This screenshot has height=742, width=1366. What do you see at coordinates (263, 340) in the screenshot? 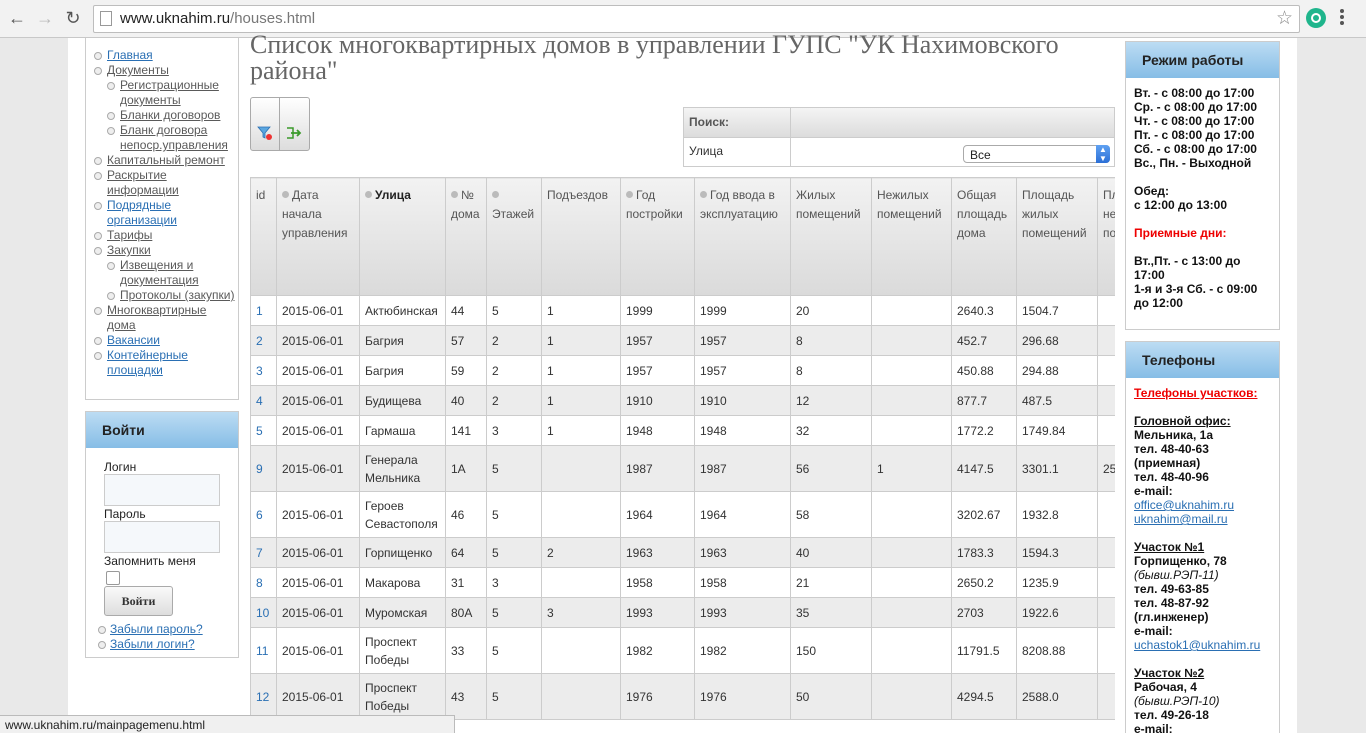
I see `row-id-link: 2` at bounding box center [263, 340].